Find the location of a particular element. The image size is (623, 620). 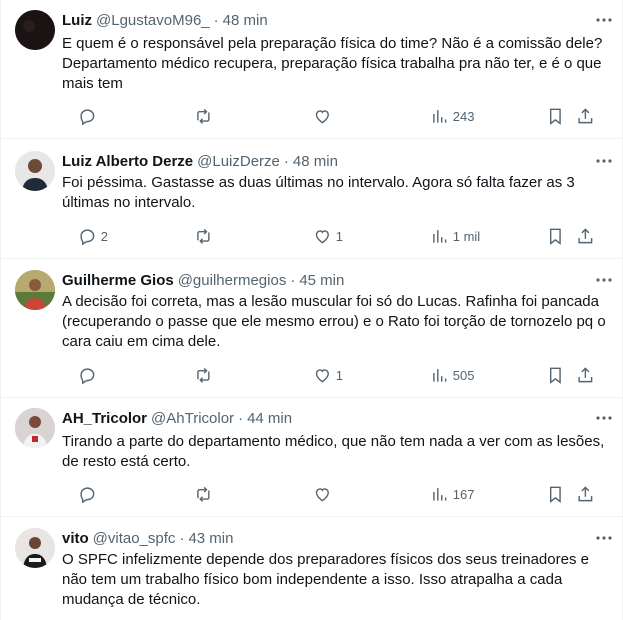

views-button: 167 is located at coordinates (452, 494).